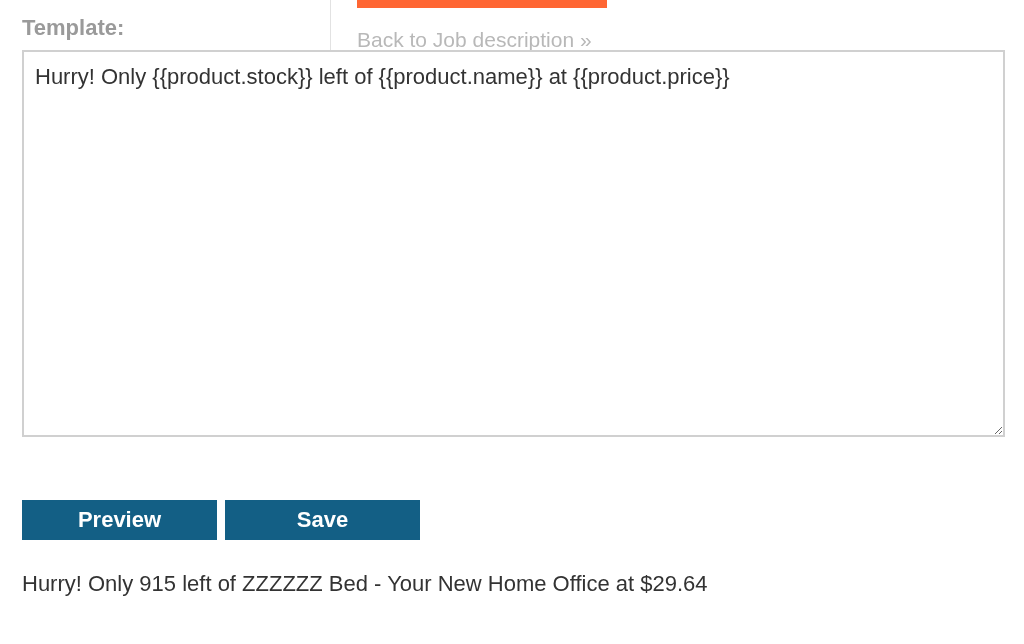 Image resolution: width=1024 pixels, height=644 pixels. Describe the element at coordinates (119, 520) in the screenshot. I see `preview-button: Preview` at that location.